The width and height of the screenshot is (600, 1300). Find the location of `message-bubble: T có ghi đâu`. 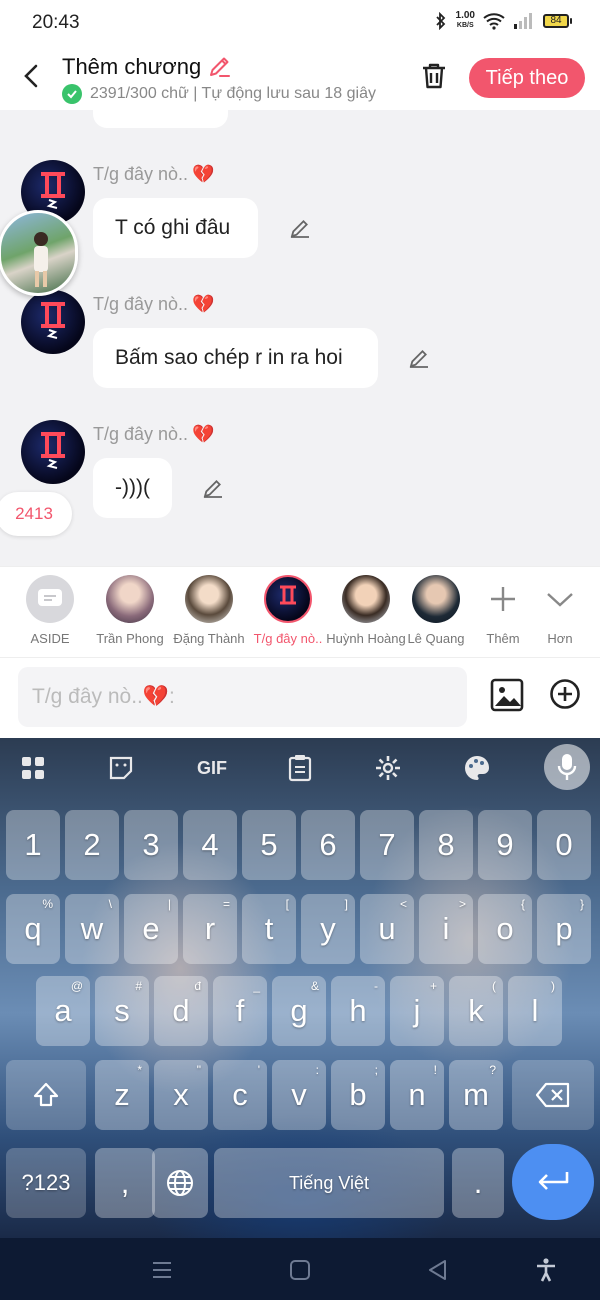

message-bubble: T có ghi đâu is located at coordinates (175, 228).